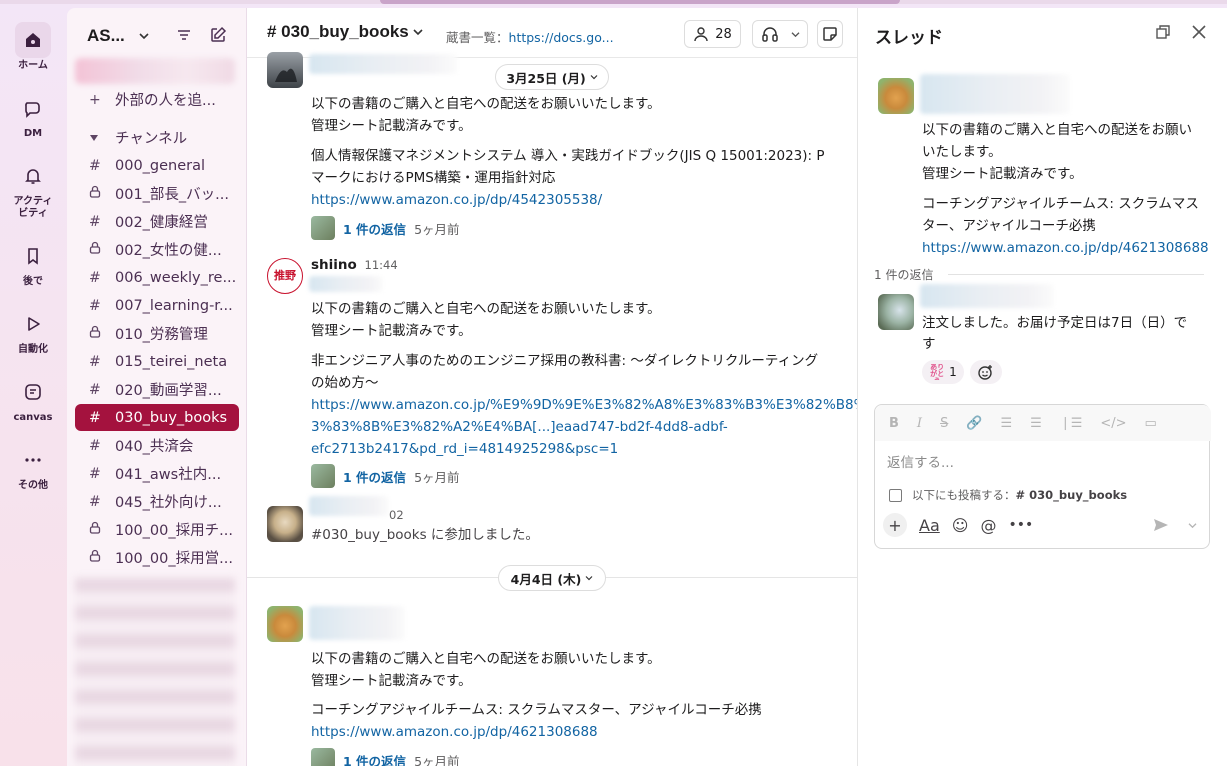 The height and width of the screenshot is (766, 1227). Describe the element at coordinates (157, 445) in the screenshot. I see `sidebar-channel: #040_共済会` at that location.